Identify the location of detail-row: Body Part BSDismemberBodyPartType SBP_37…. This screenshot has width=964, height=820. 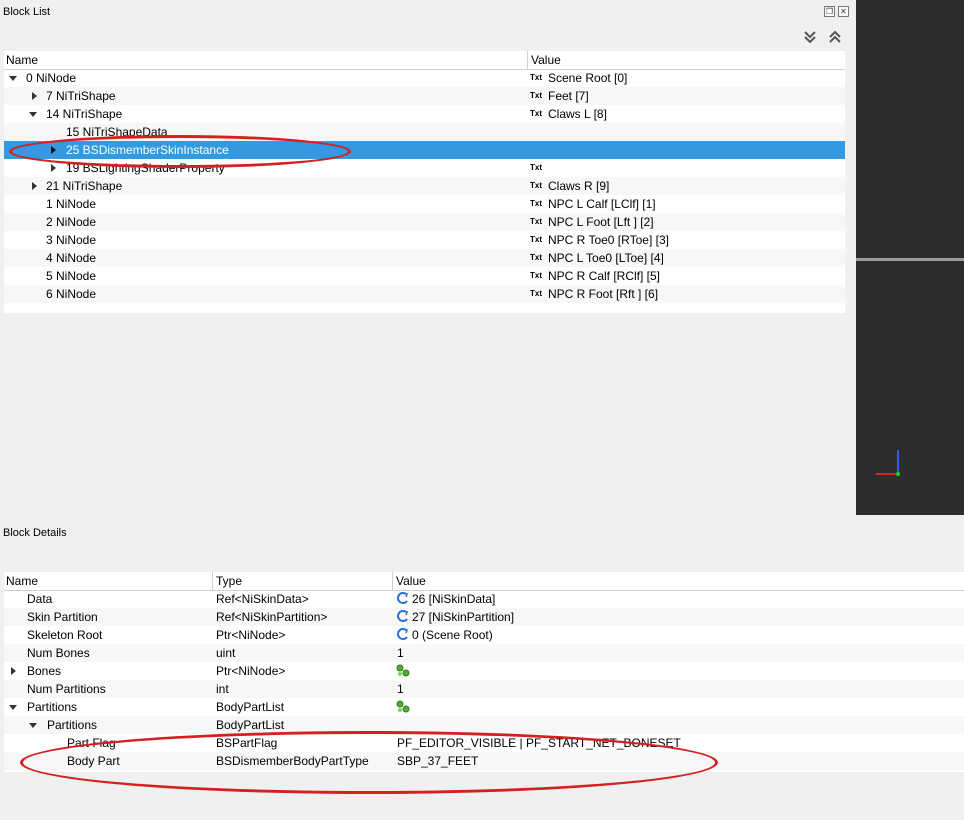
(484, 761).